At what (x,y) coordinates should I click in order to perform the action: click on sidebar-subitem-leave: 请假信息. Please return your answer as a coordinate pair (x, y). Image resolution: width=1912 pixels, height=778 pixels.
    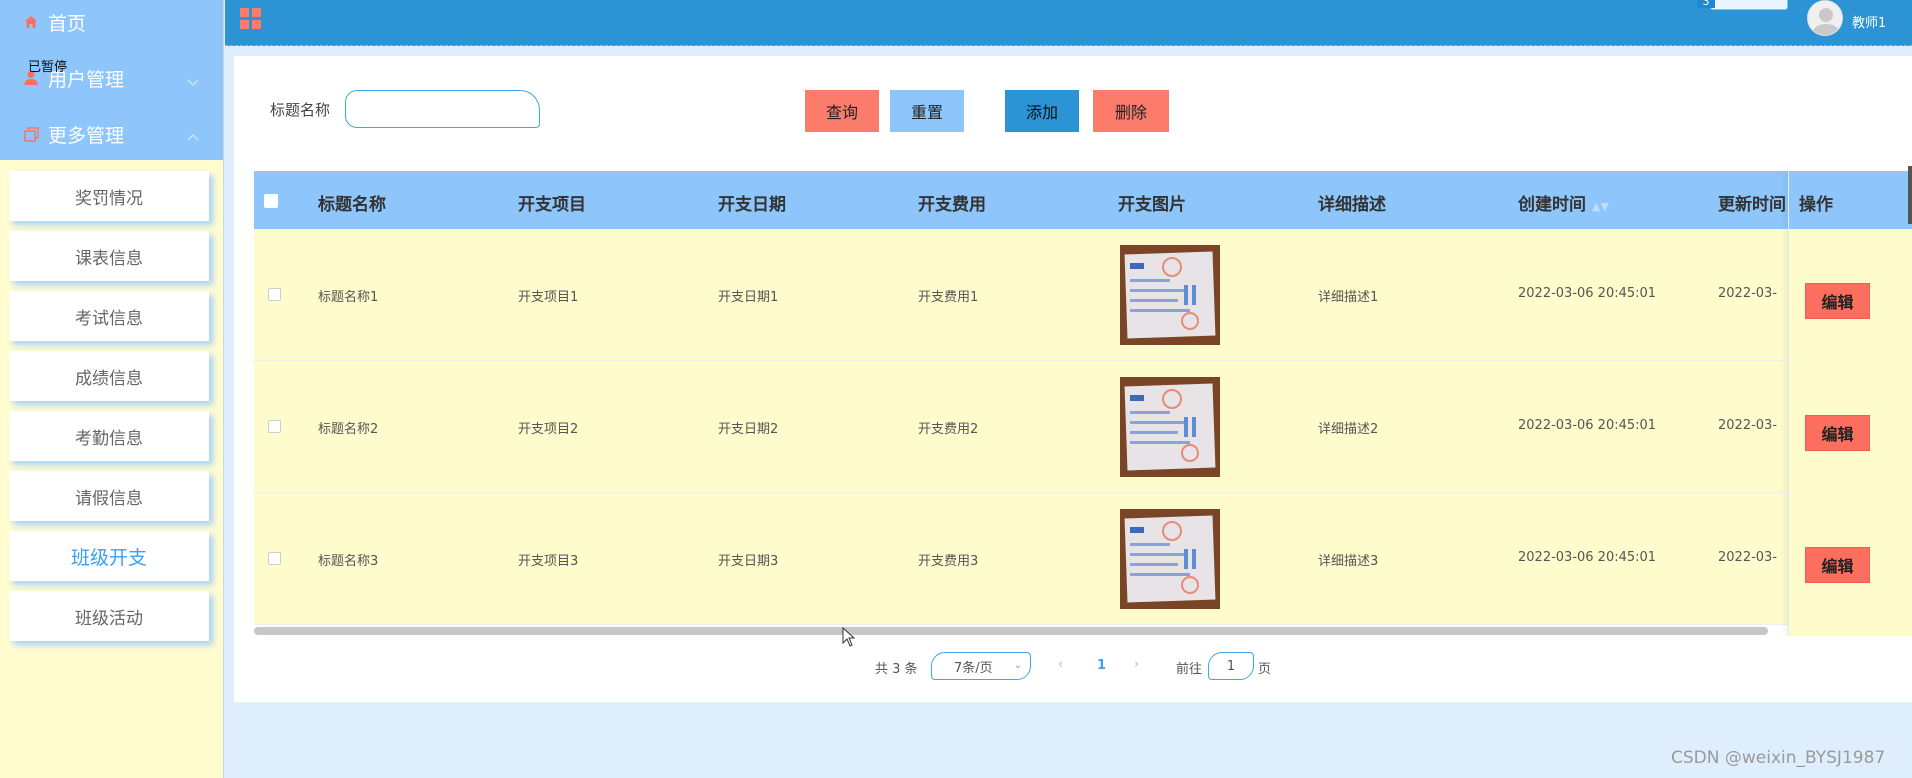
    Looking at the image, I should click on (109, 496).